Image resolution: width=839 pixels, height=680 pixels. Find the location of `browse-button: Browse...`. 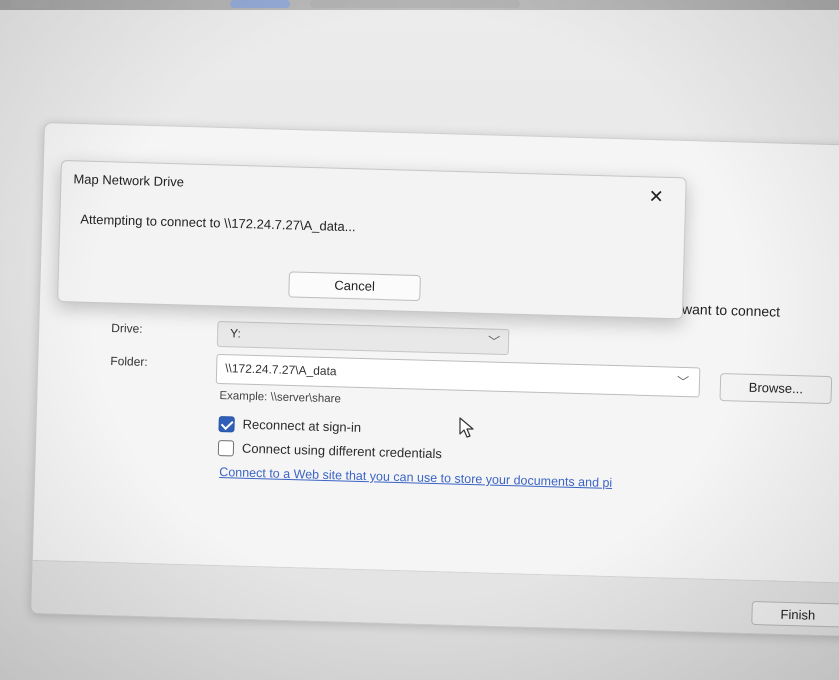

browse-button: Browse... is located at coordinates (776, 388).